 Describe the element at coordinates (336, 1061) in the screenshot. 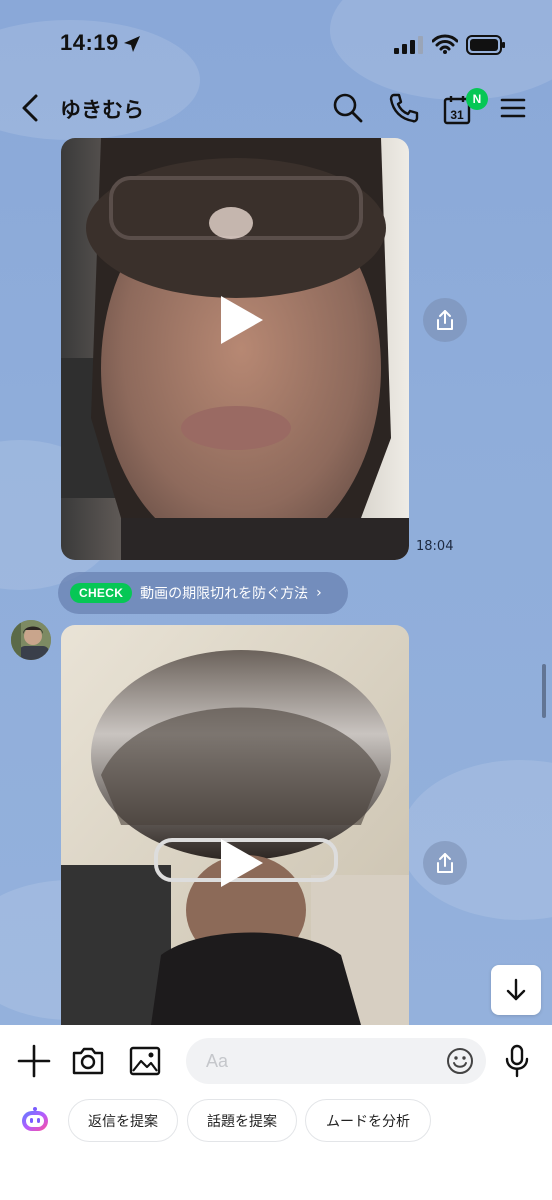

I see `message-input` at that location.